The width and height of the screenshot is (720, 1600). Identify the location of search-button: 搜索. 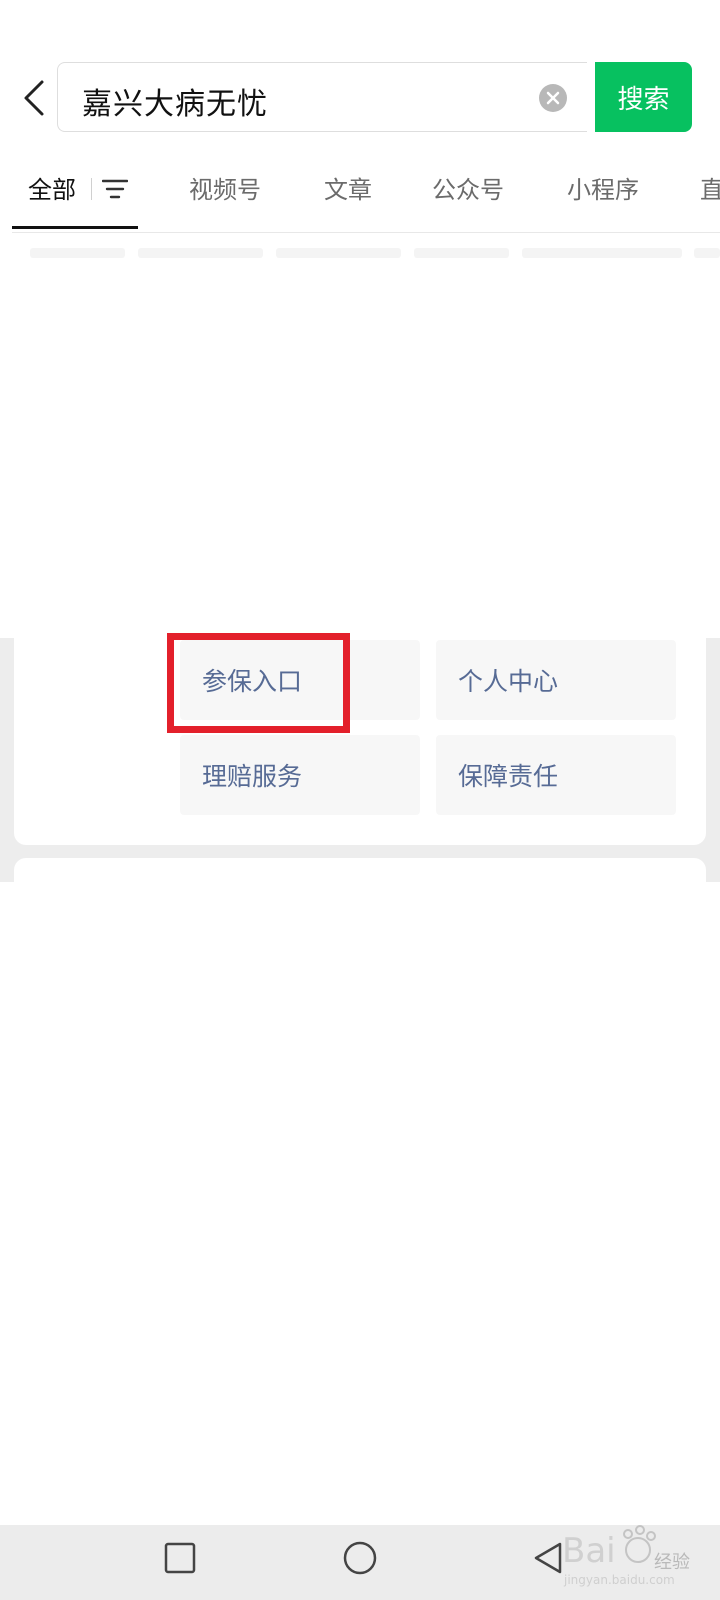
(643, 97).